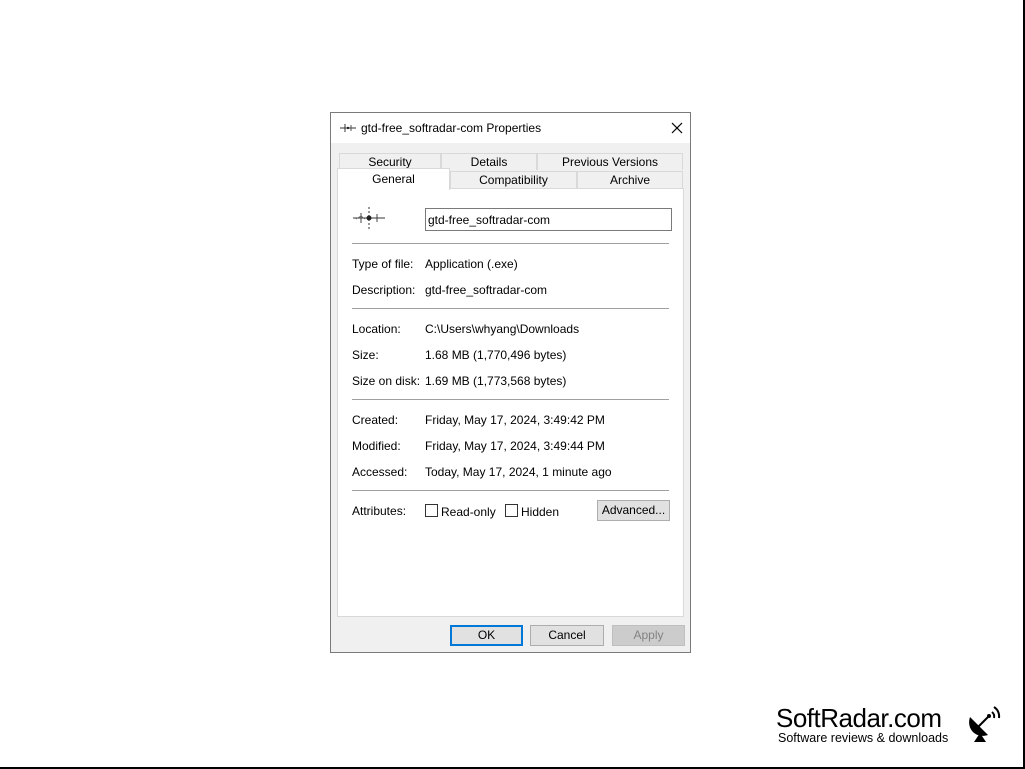 The image size is (1025, 769). I want to click on file-icon, so click(369, 218).